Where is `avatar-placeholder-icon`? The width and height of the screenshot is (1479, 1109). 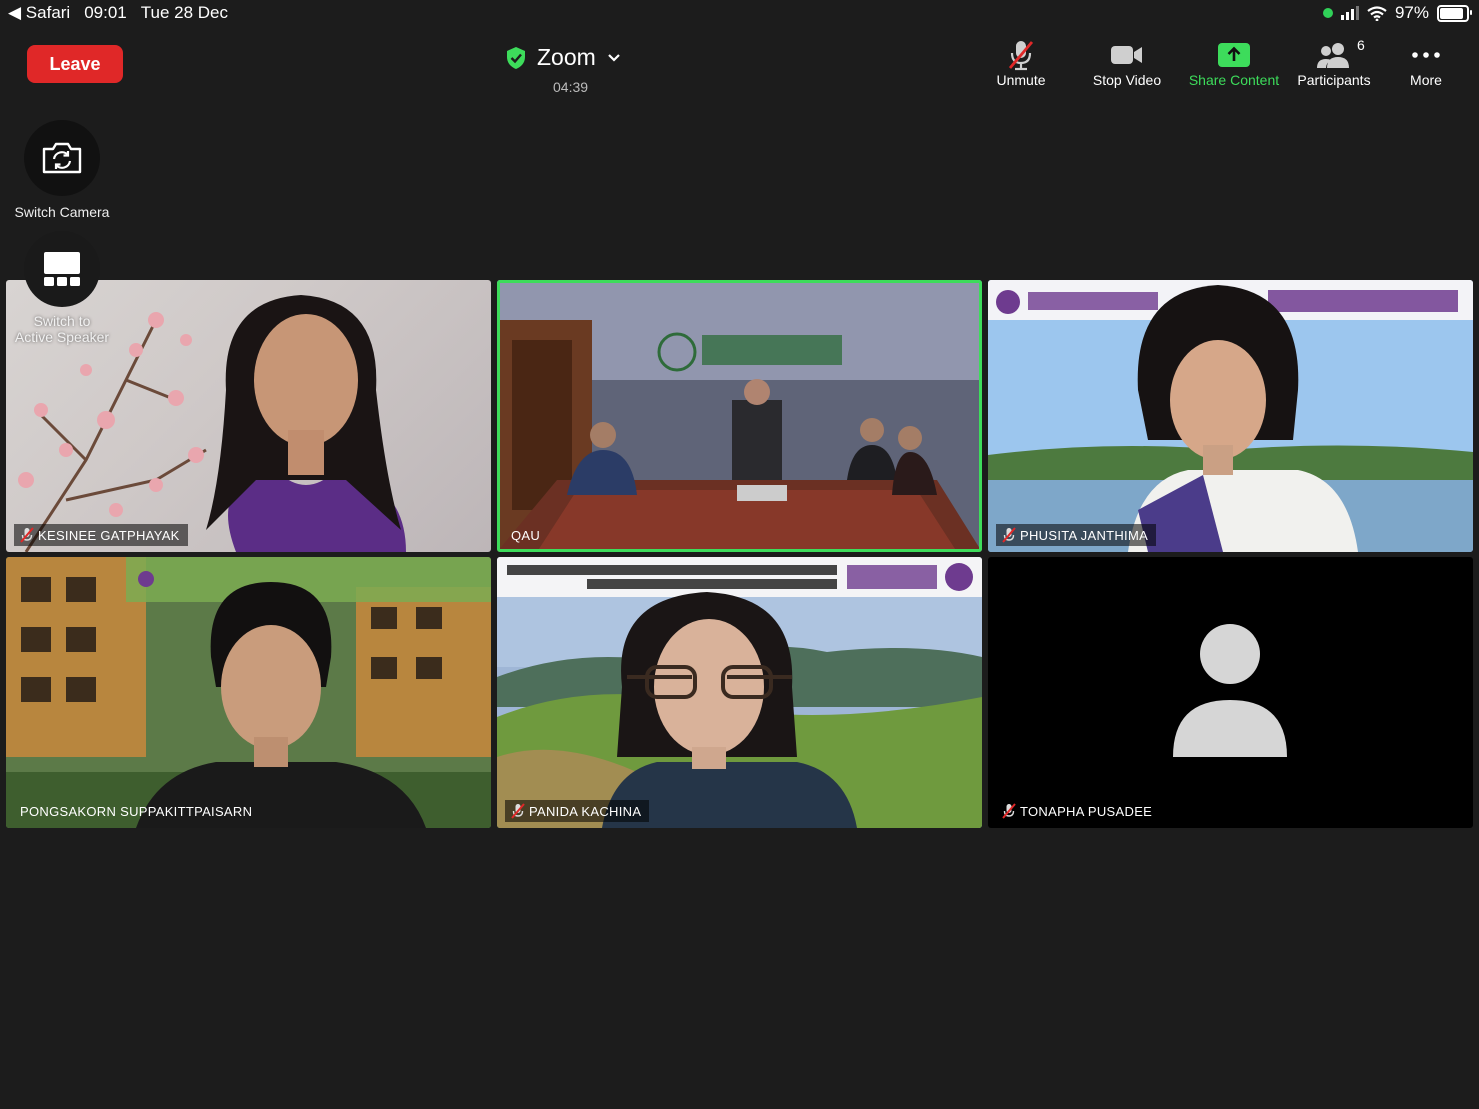 avatar-placeholder-icon is located at coordinates (1230, 690).